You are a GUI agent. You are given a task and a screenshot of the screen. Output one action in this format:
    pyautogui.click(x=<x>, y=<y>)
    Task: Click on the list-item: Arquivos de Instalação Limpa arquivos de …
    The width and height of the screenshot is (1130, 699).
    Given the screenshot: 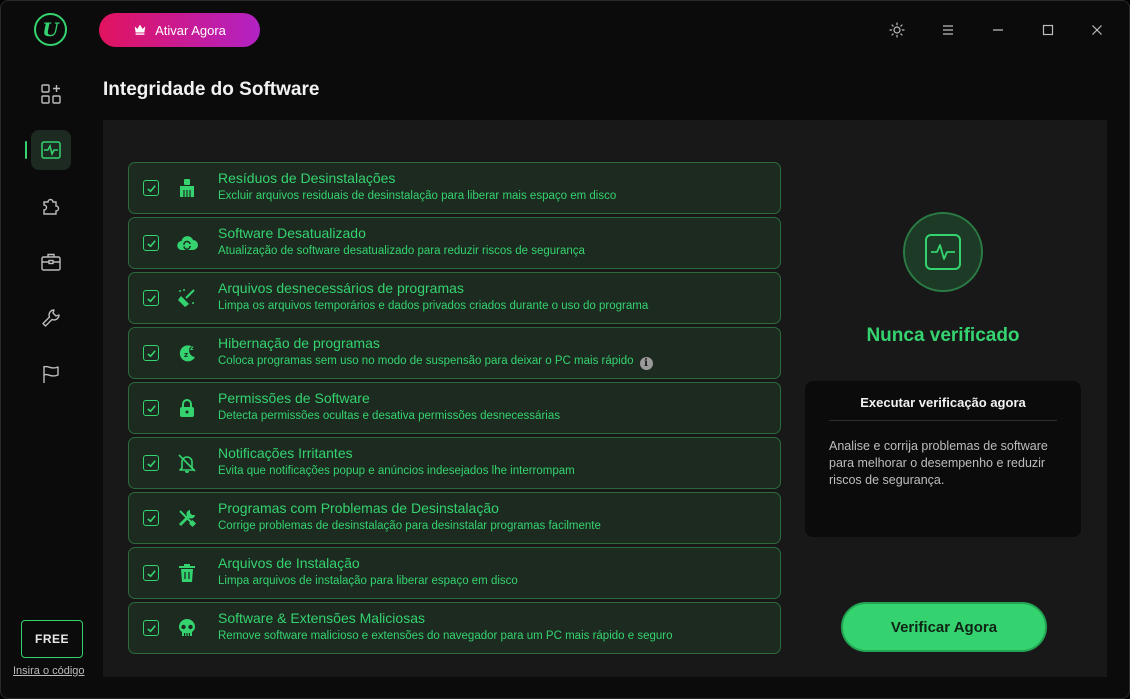 What is the action you would take?
    pyautogui.click(x=454, y=573)
    